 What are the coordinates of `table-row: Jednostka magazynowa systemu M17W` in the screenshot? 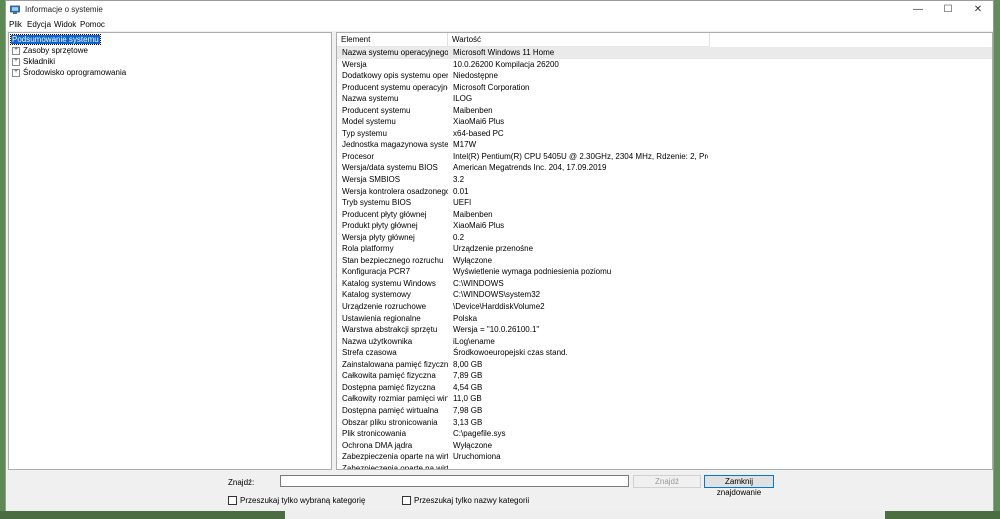 It's located at (664, 145).